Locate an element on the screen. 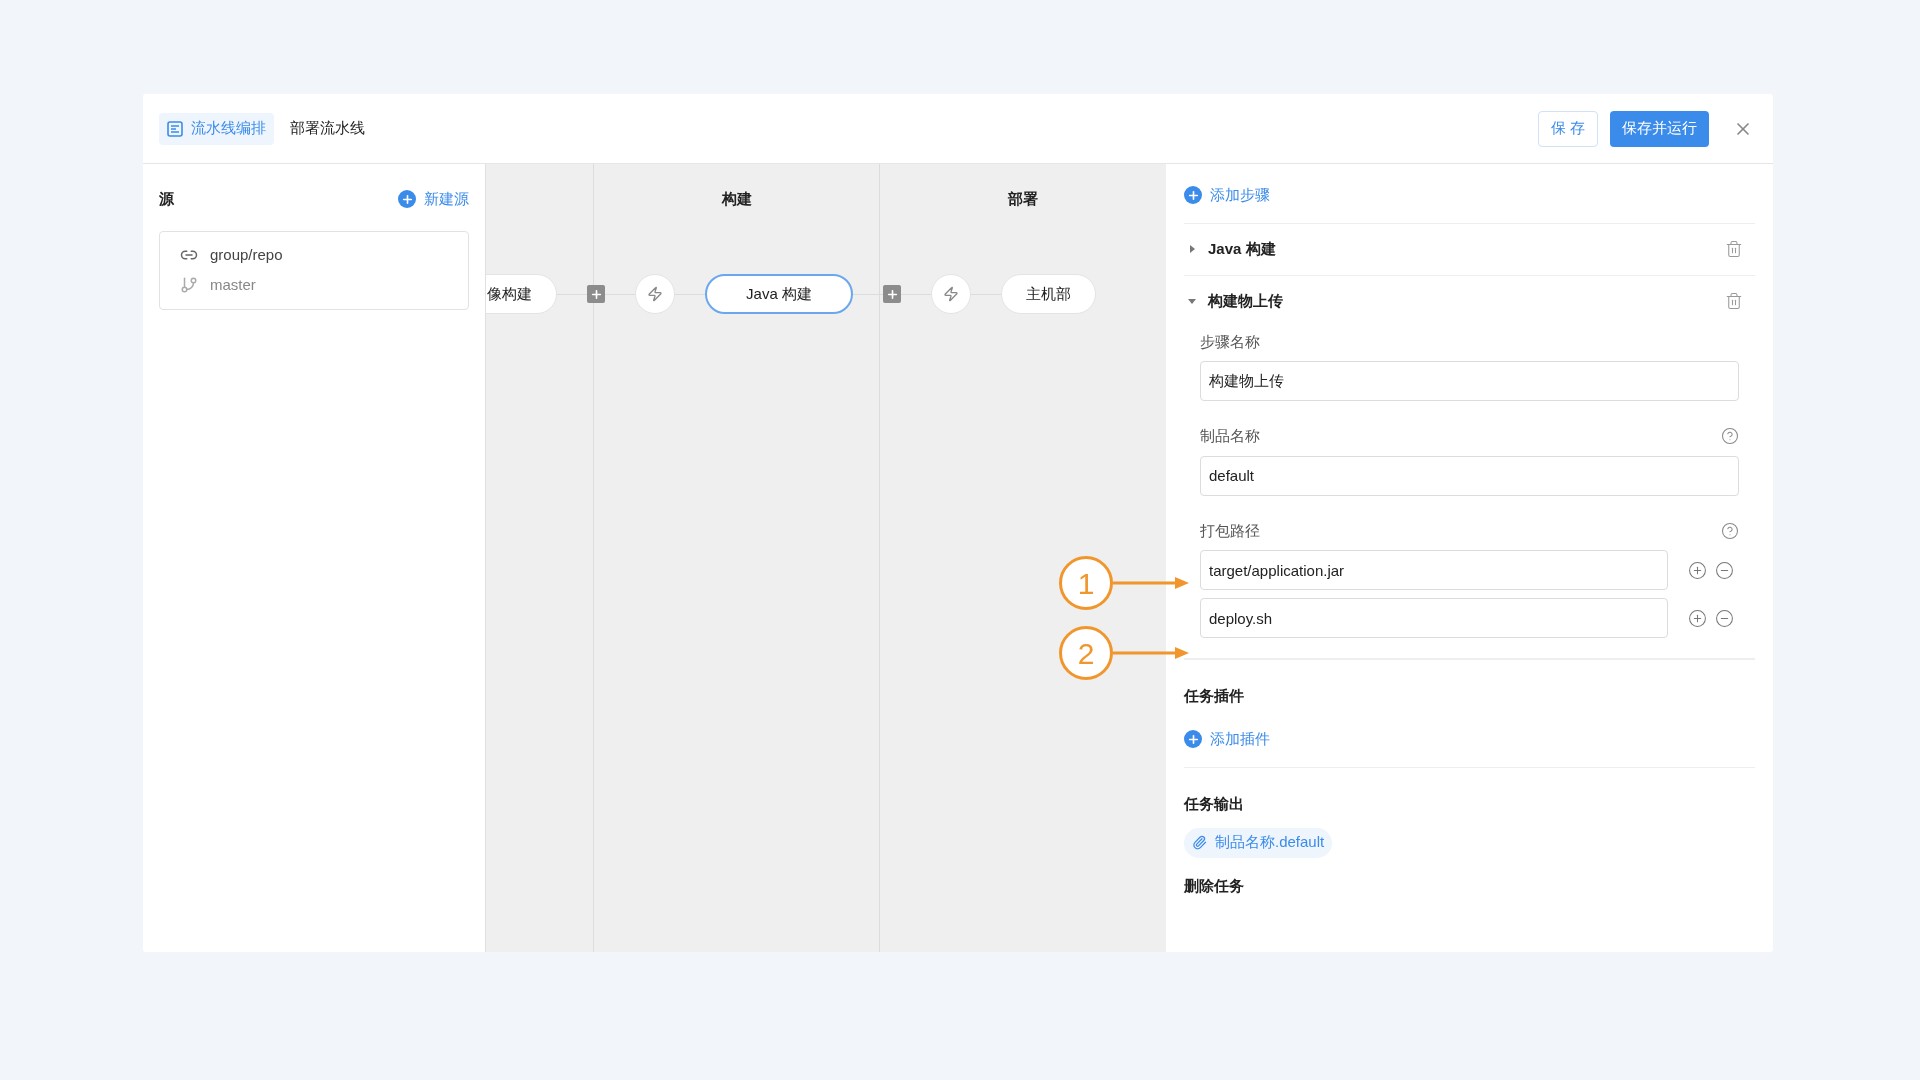  add-step-link: 添加步骤 is located at coordinates (1227, 195).